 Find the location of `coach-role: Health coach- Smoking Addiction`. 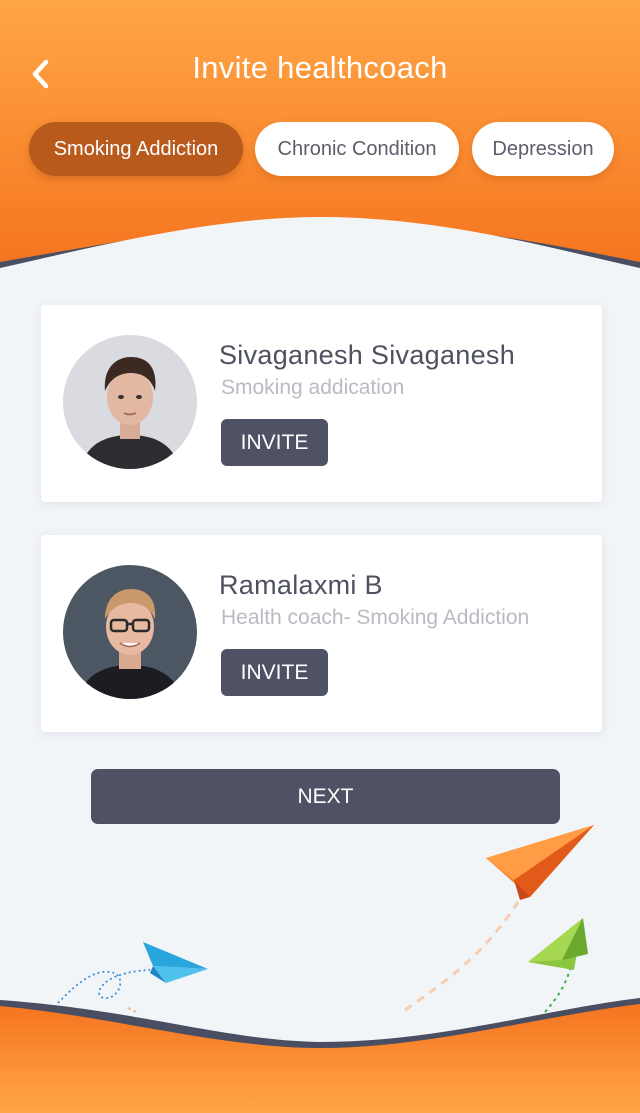

coach-role: Health coach- Smoking Addiction is located at coordinates (375, 617).